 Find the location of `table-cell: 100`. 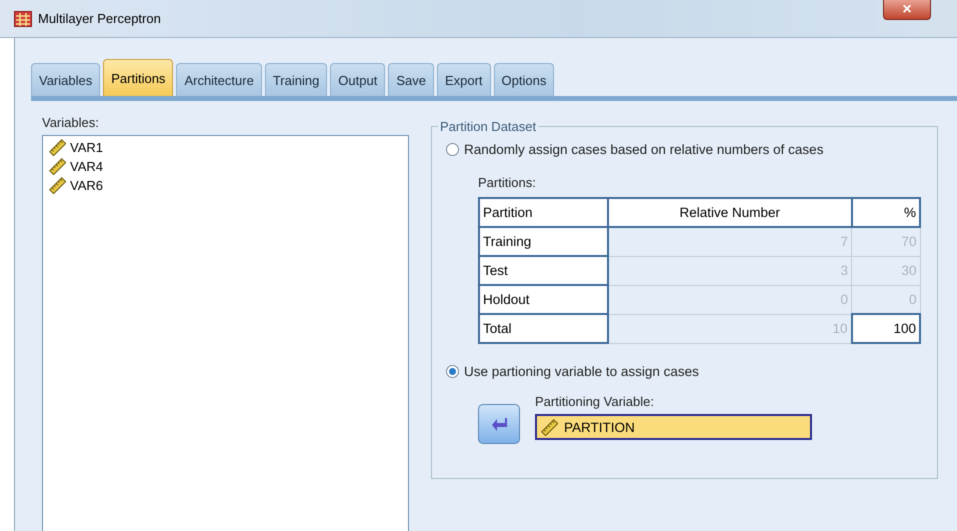

table-cell: 100 is located at coordinates (886, 328).